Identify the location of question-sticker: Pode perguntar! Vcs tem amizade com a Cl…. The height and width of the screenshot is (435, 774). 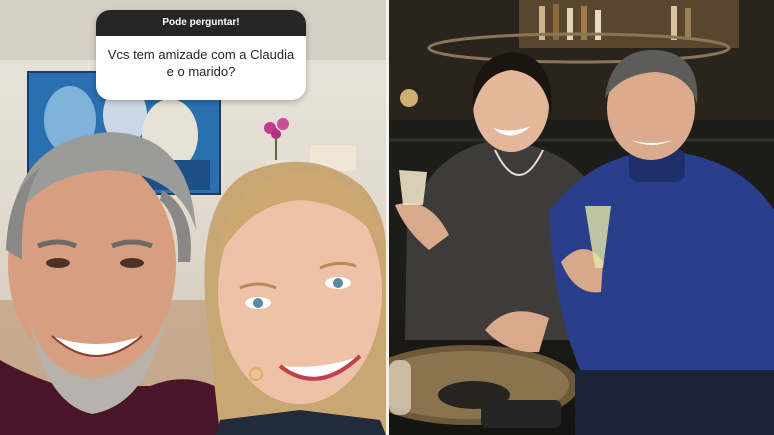
(201, 55).